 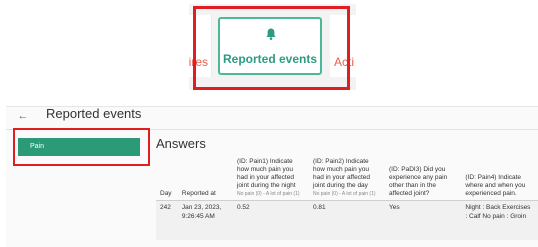 What do you see at coordinates (423, 220) in the screenshot?
I see `cell-padi3: Yes` at bounding box center [423, 220].